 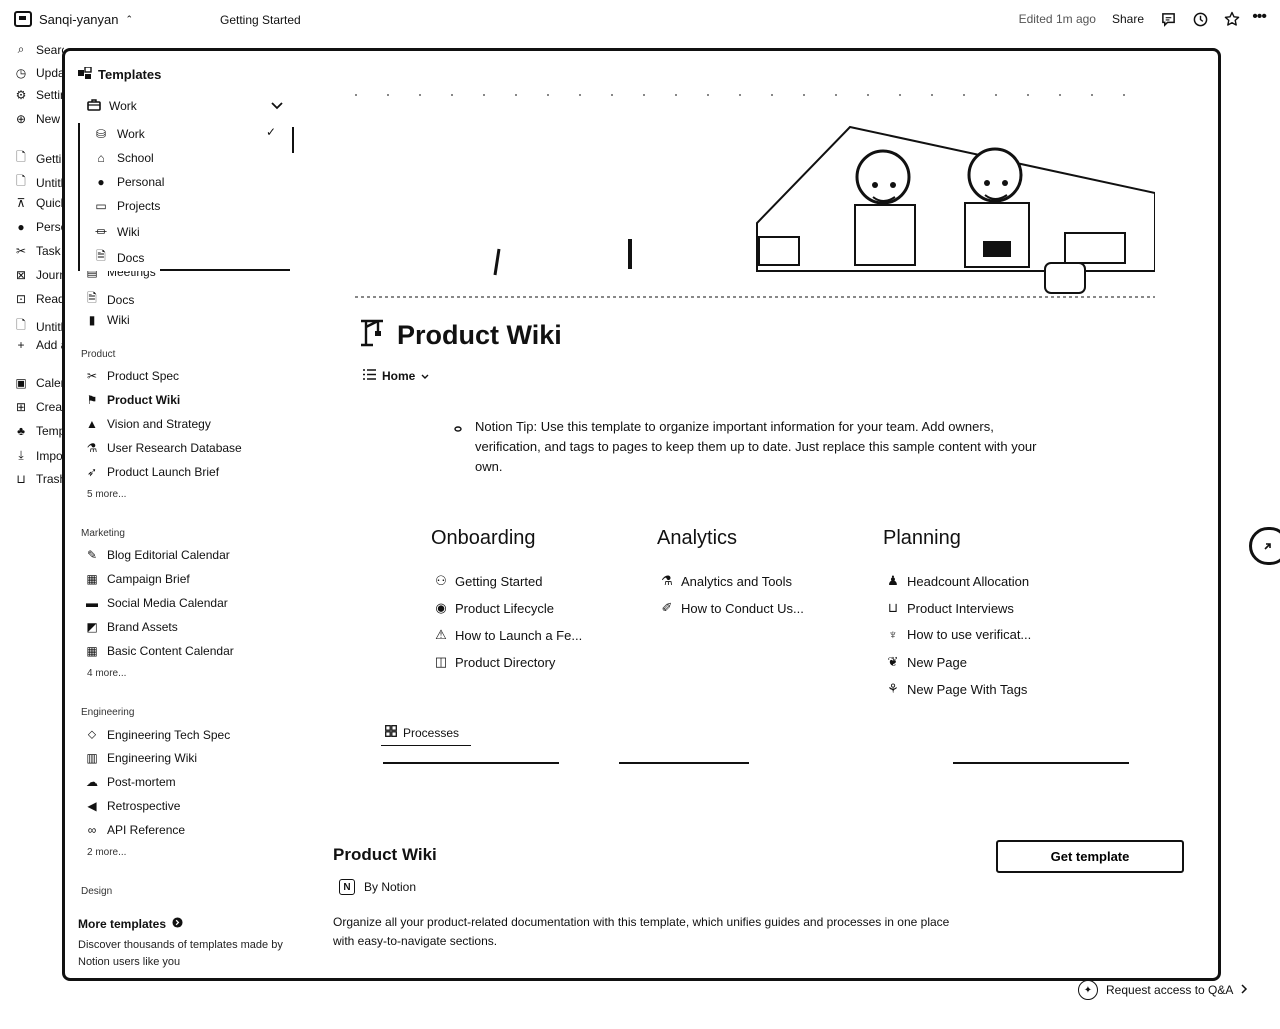 I want to click on category-option-wiki: ⏛ Wiki, so click(x=117, y=231).